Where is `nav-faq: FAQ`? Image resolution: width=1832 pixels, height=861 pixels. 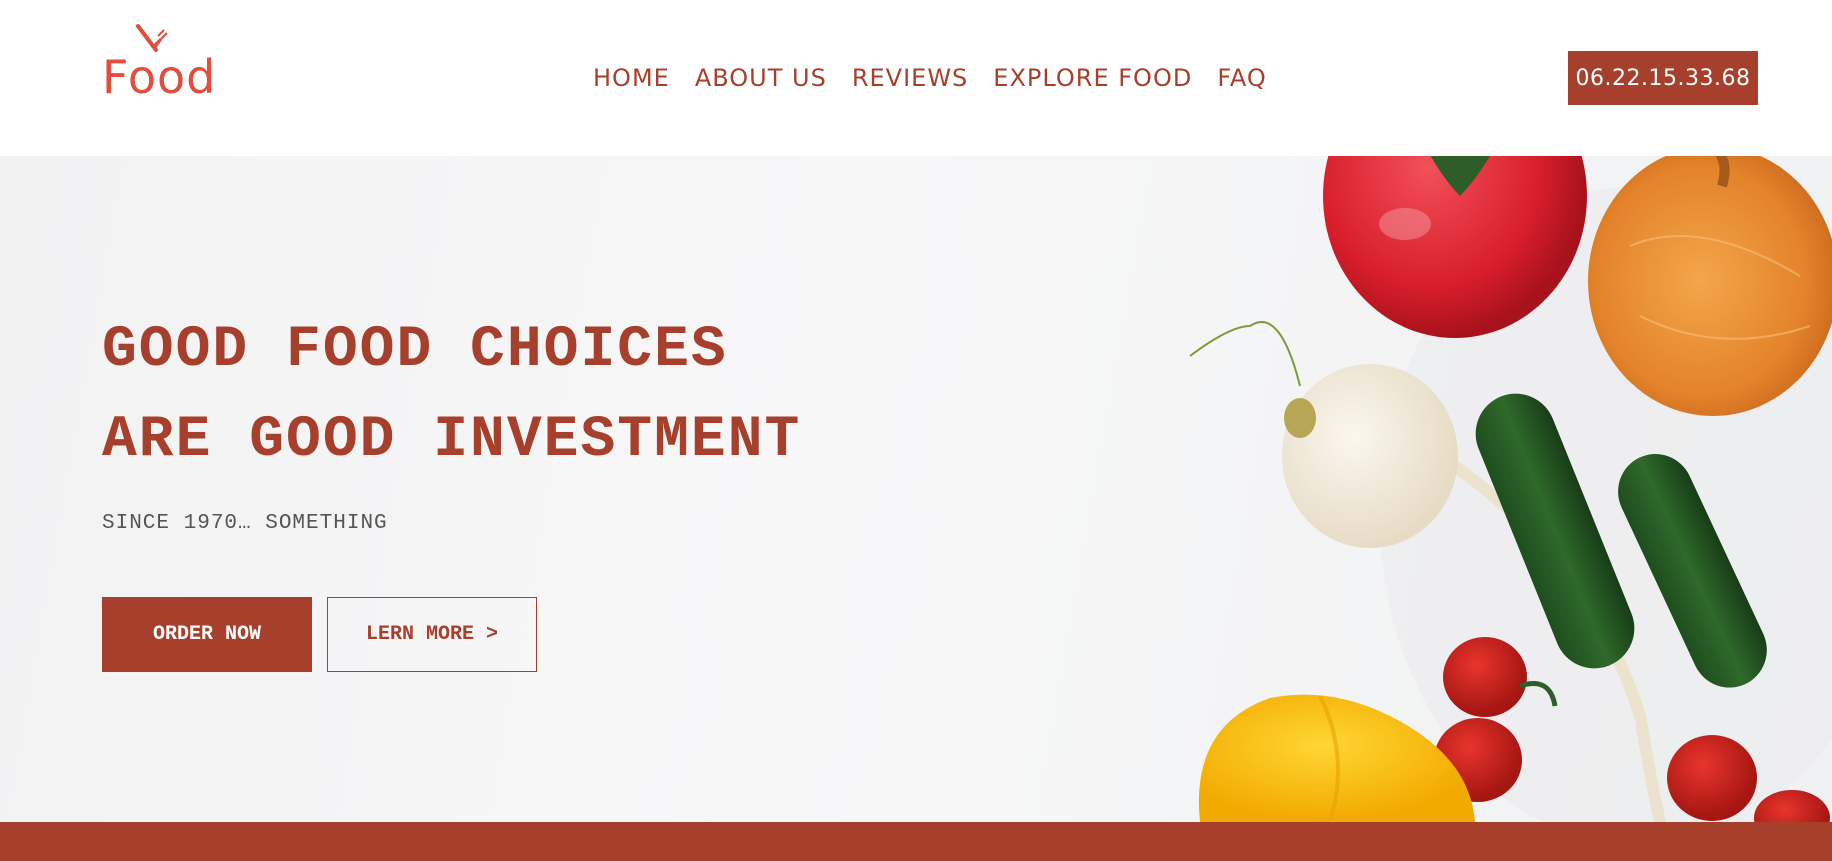
nav-faq: FAQ is located at coordinates (1242, 78).